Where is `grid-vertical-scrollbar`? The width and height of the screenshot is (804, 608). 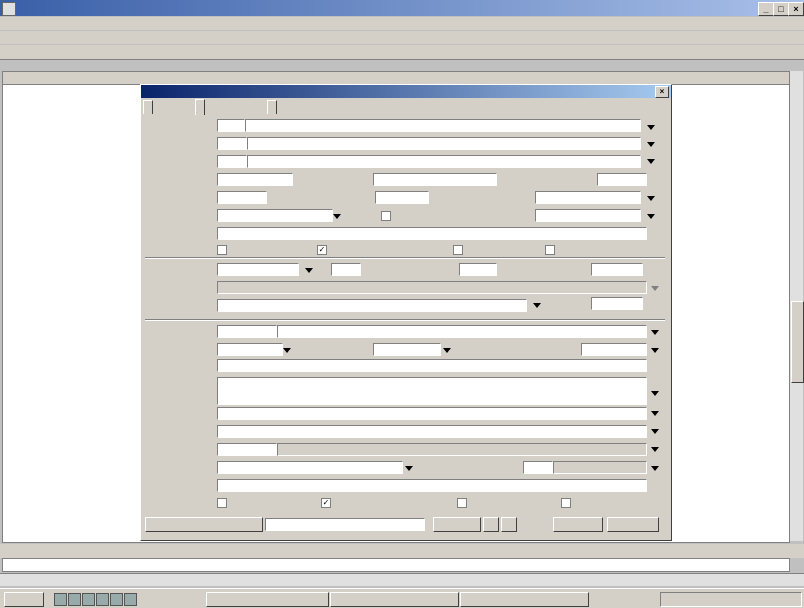
grid-vertical-scrollbar is located at coordinates (796, 306).